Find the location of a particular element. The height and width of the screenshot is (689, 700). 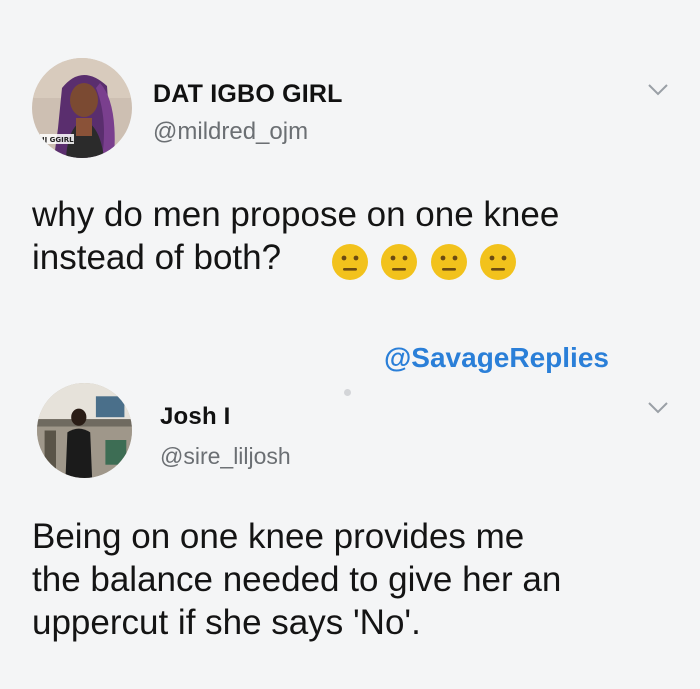

avatar is located at coordinates (84, 430).